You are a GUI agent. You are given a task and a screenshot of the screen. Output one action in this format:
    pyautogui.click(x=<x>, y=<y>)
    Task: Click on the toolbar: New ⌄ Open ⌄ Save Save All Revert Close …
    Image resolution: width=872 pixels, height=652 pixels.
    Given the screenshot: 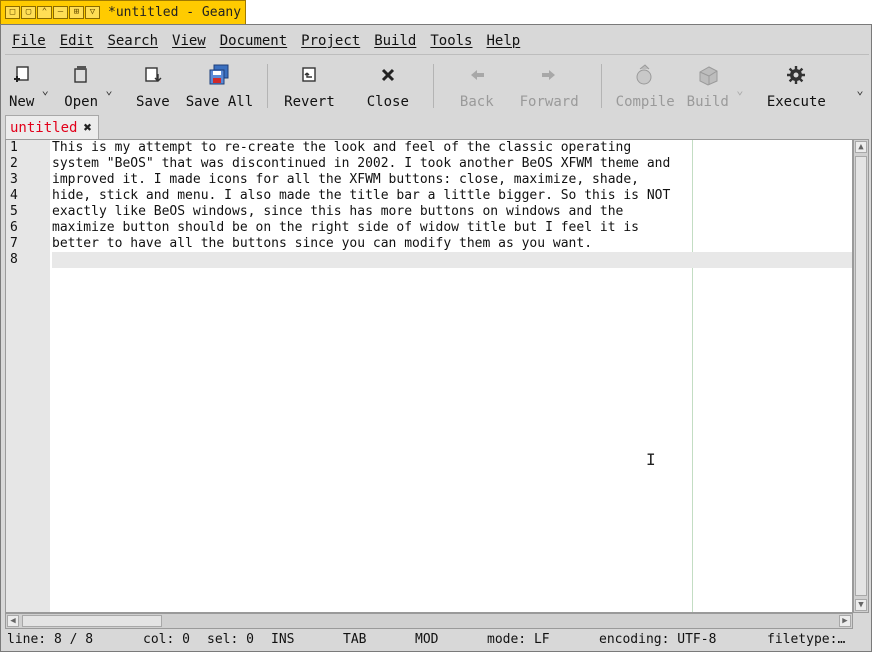 What is the action you would take?
    pyautogui.click(x=437, y=86)
    